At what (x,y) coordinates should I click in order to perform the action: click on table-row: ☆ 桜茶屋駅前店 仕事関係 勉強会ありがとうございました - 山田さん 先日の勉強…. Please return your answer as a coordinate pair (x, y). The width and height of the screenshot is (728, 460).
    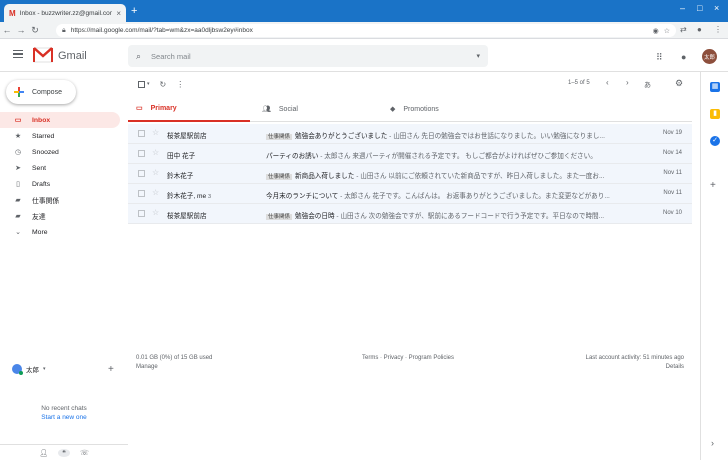
    Looking at the image, I should click on (410, 134).